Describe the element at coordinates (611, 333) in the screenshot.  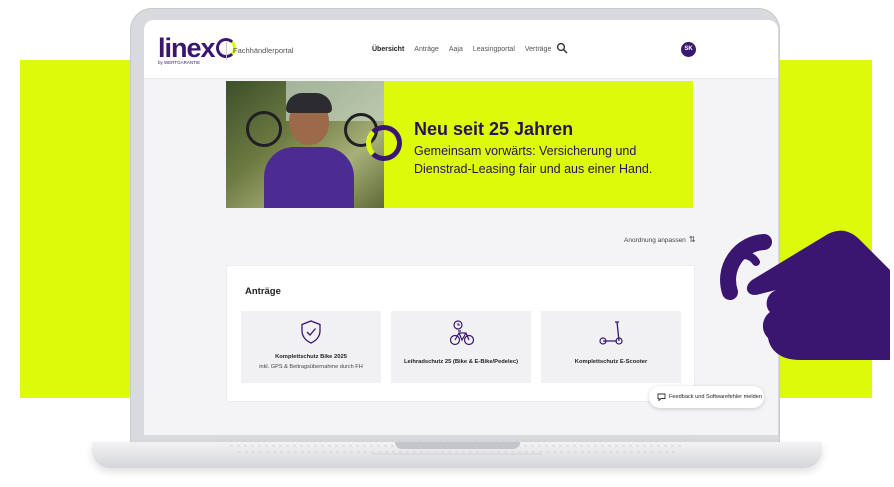
I see `scooter-icon` at that location.